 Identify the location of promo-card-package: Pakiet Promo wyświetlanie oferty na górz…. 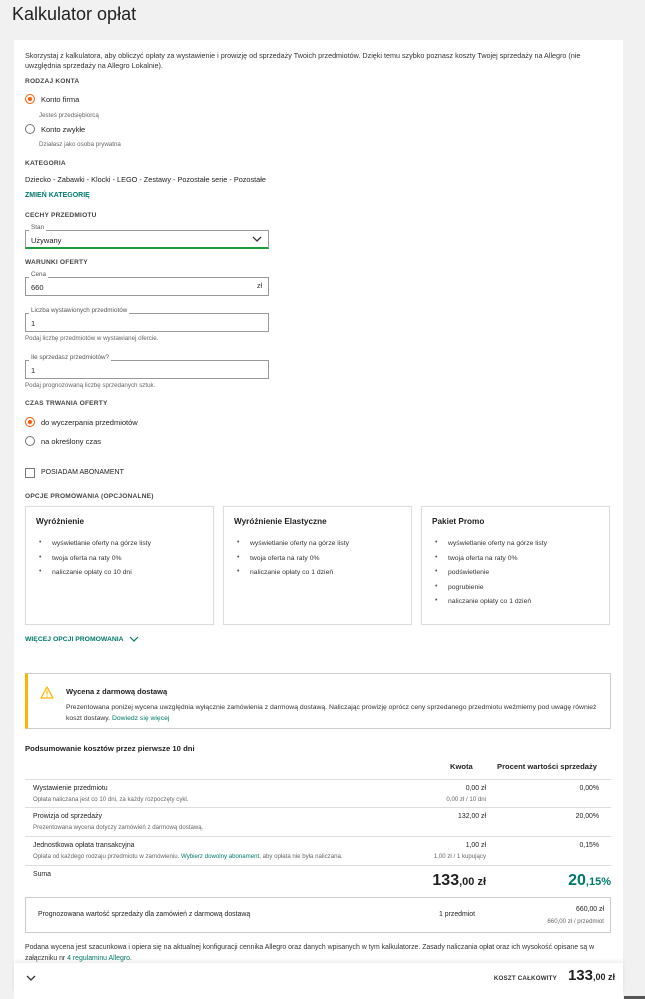
(515, 565).